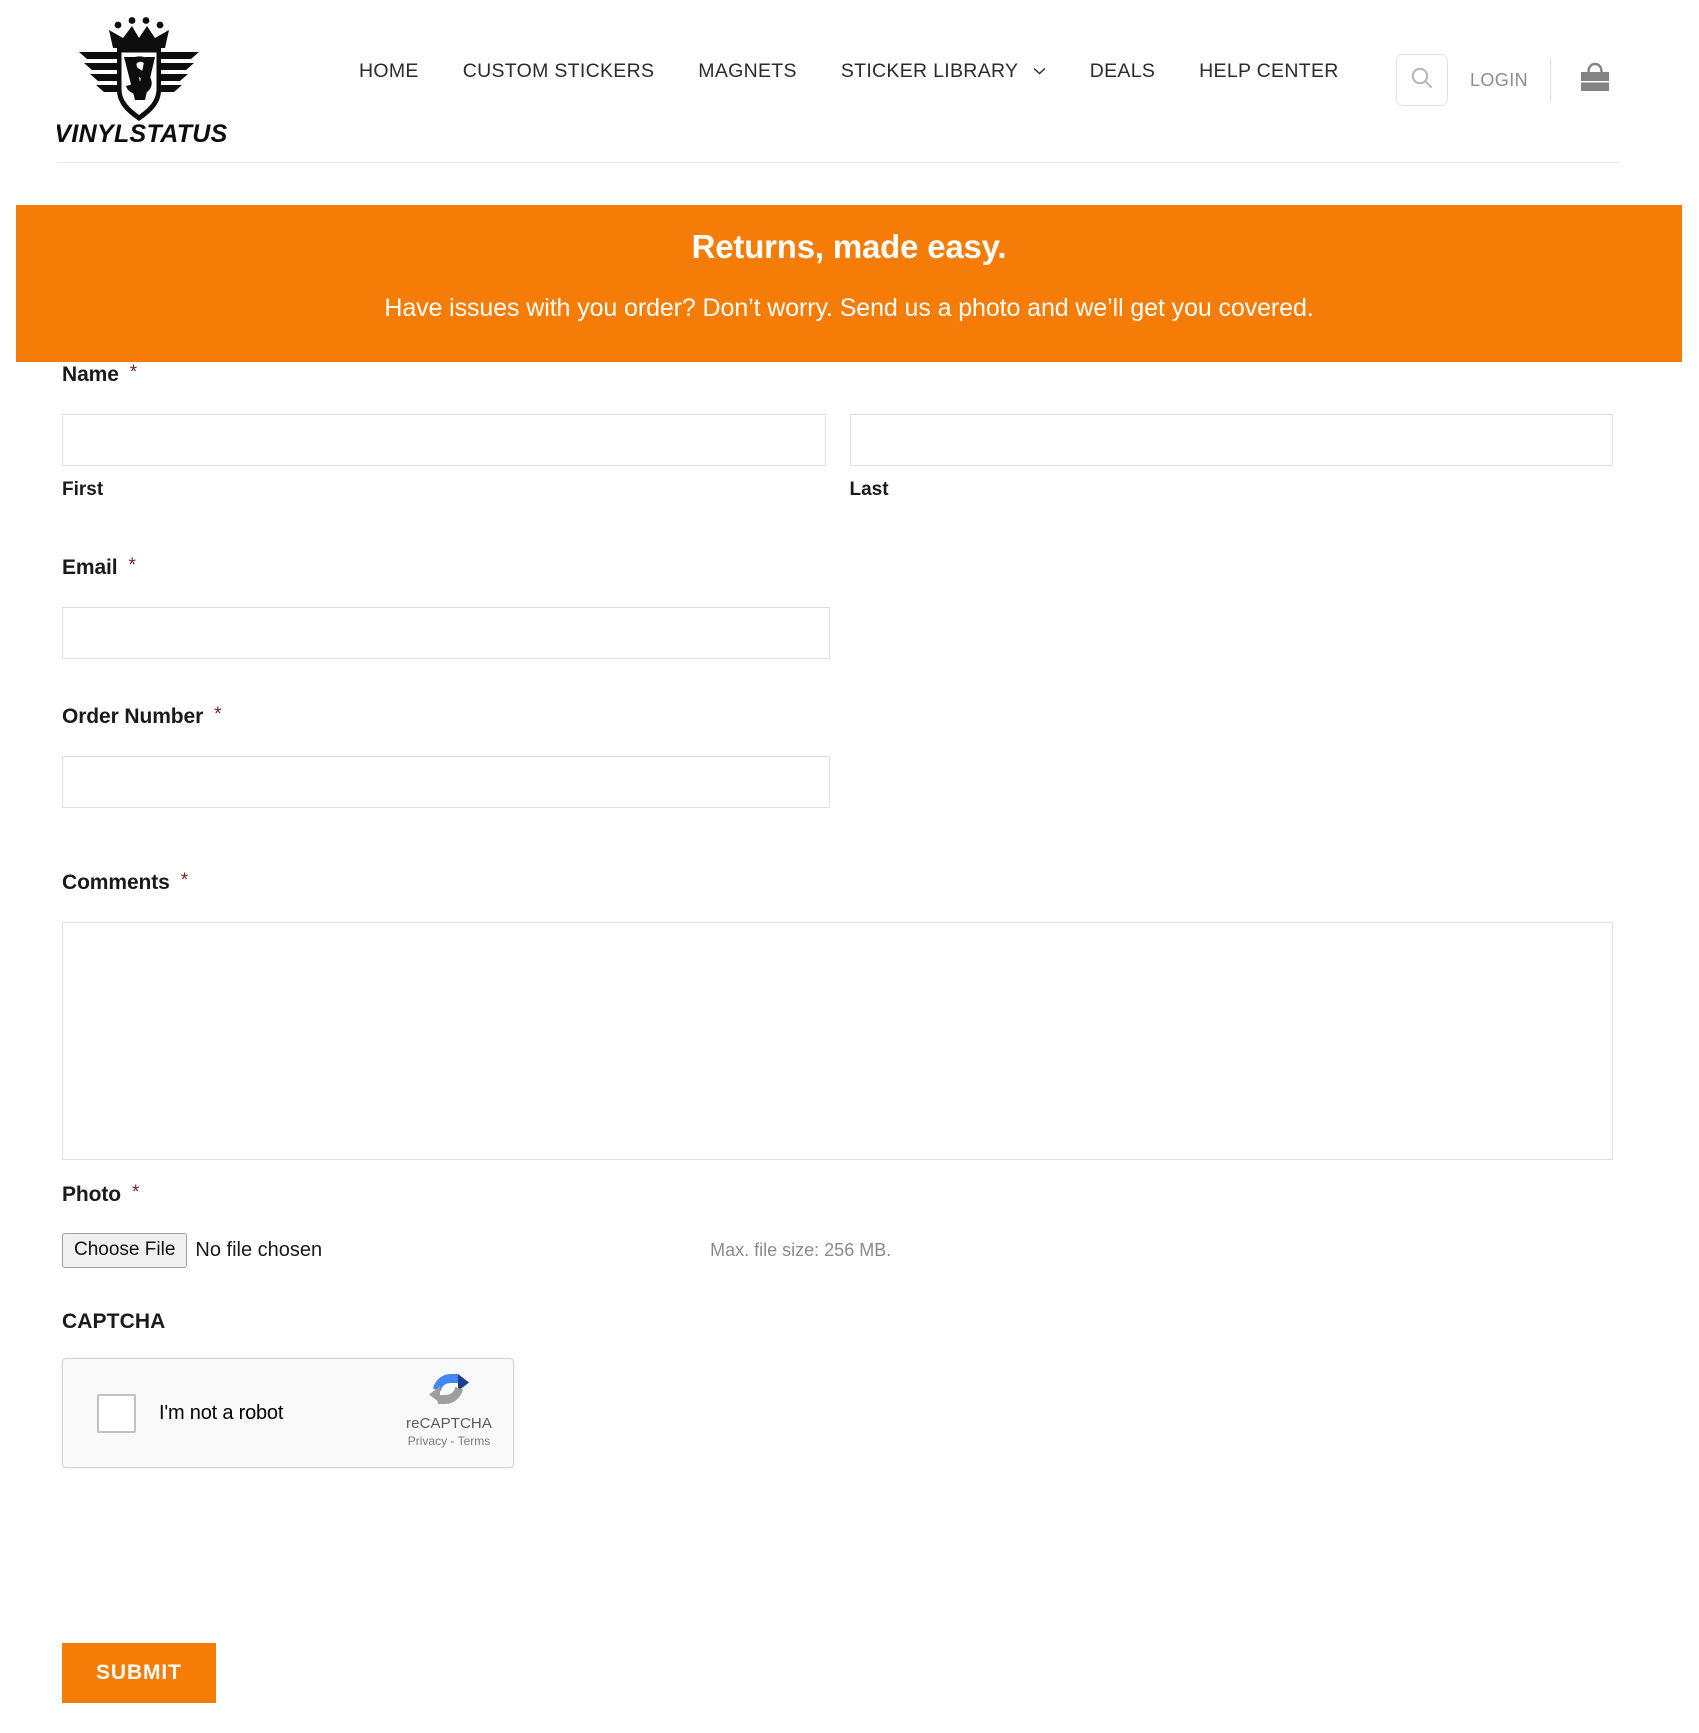  I want to click on header-bottom-border, so click(838, 162).